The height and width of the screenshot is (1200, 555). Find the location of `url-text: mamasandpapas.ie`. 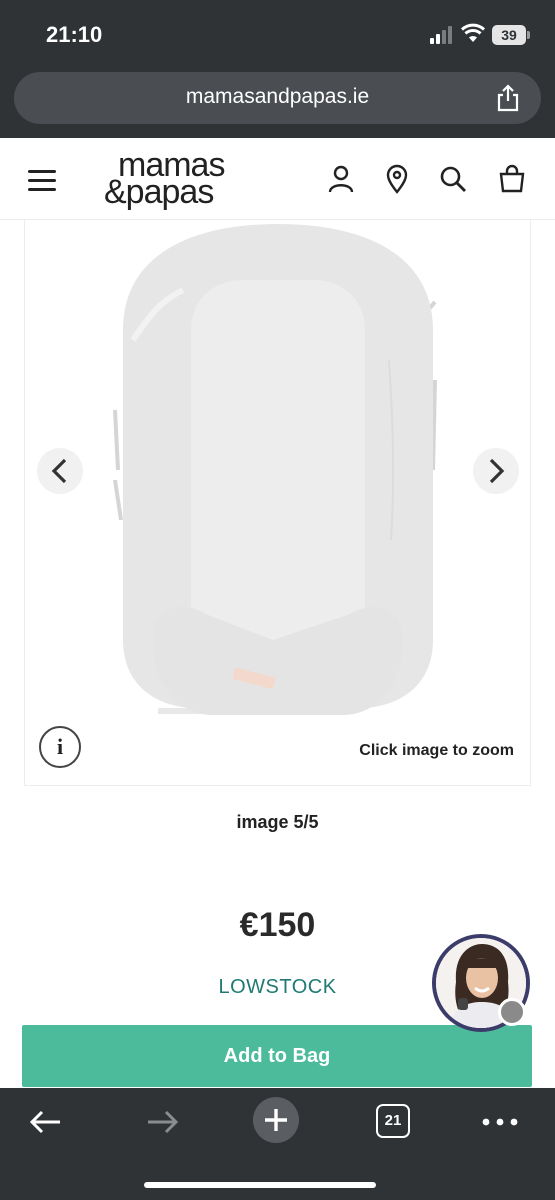

url-text: mamasandpapas.ie is located at coordinates (277, 97).